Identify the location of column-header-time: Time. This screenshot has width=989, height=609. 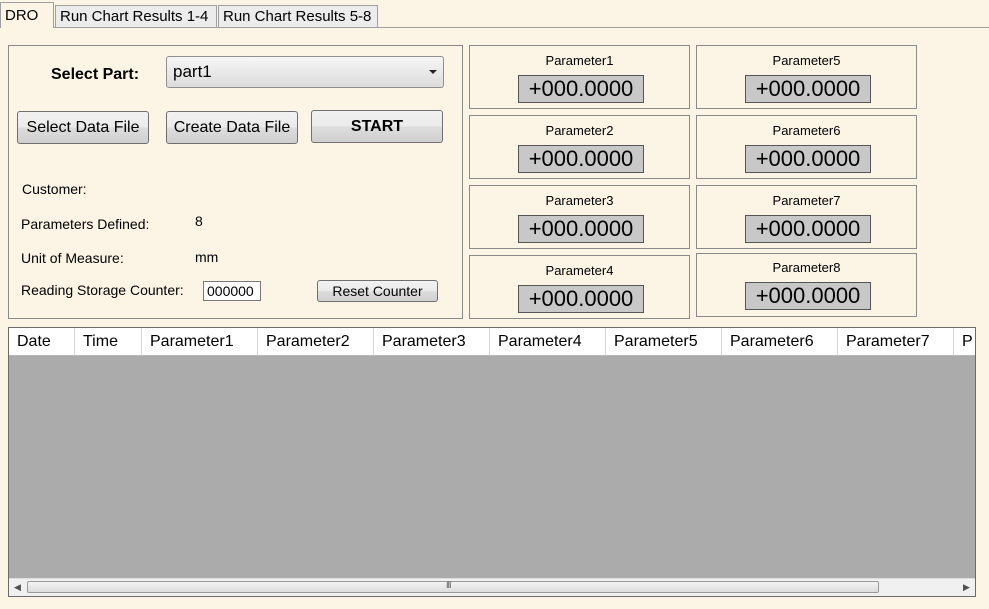
(108, 341).